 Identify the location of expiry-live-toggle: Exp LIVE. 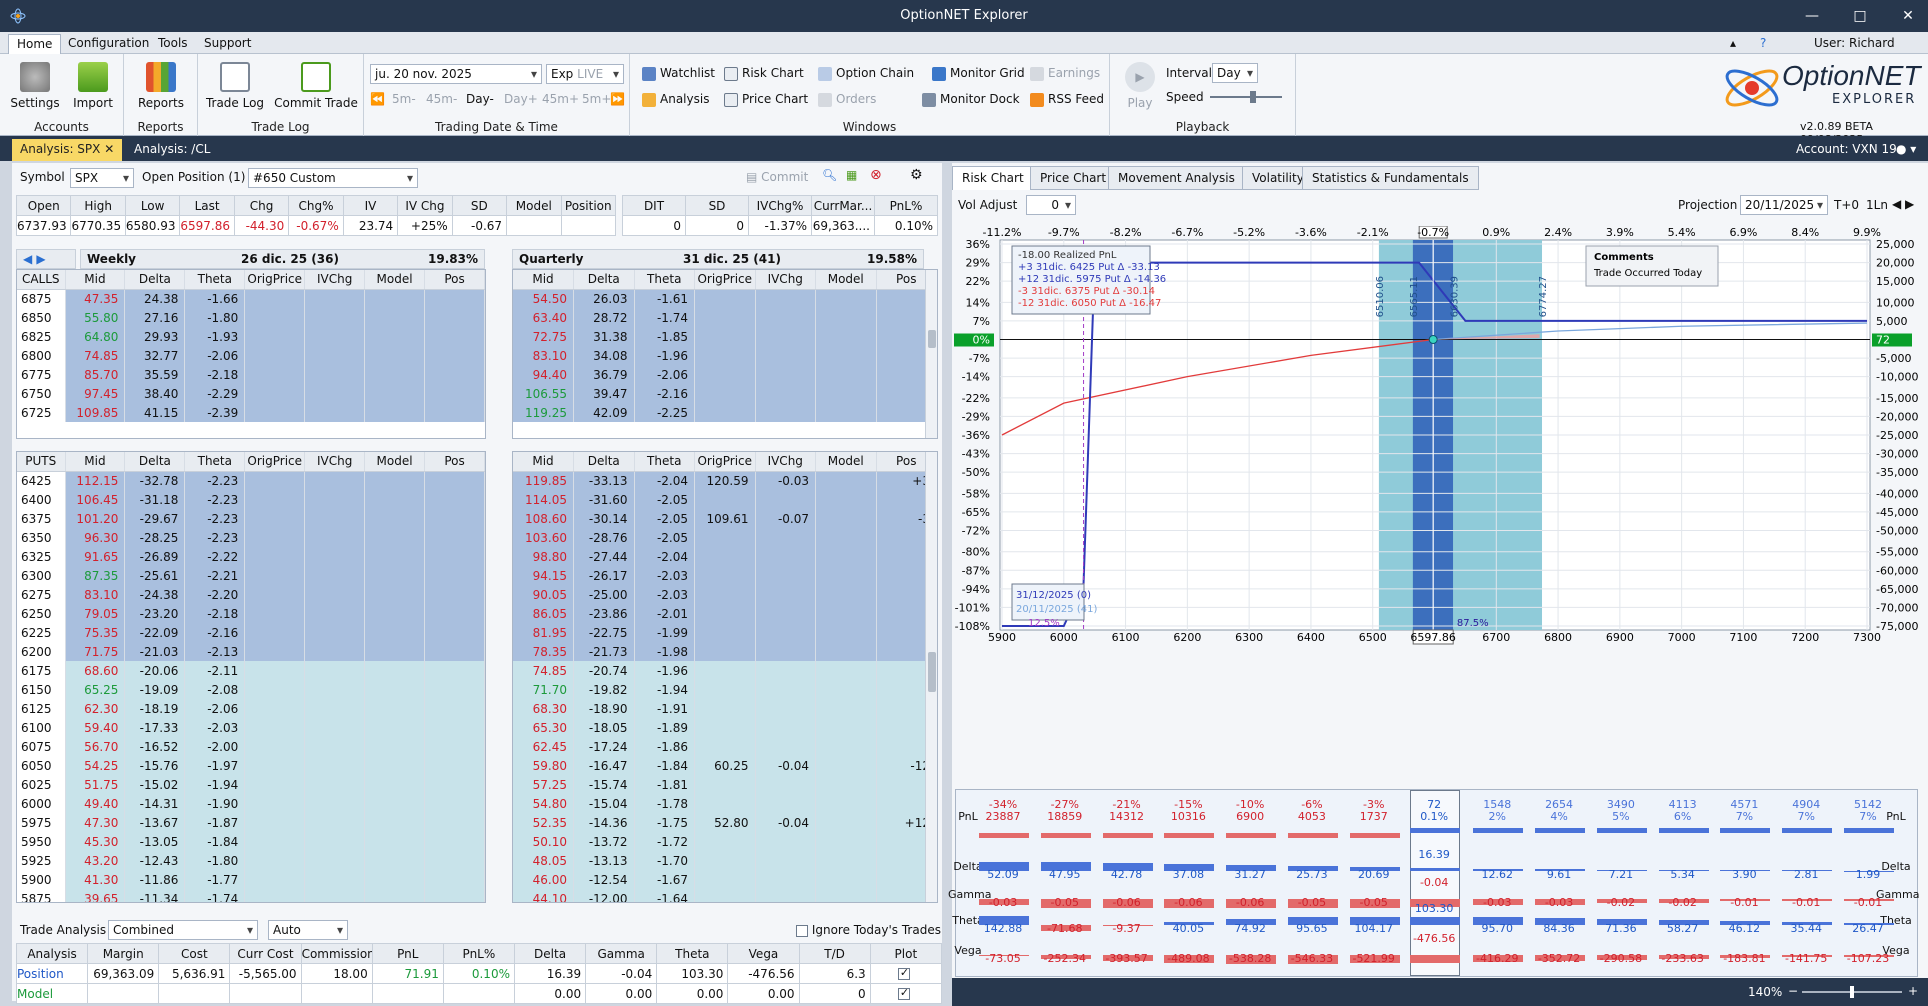
(585, 74).